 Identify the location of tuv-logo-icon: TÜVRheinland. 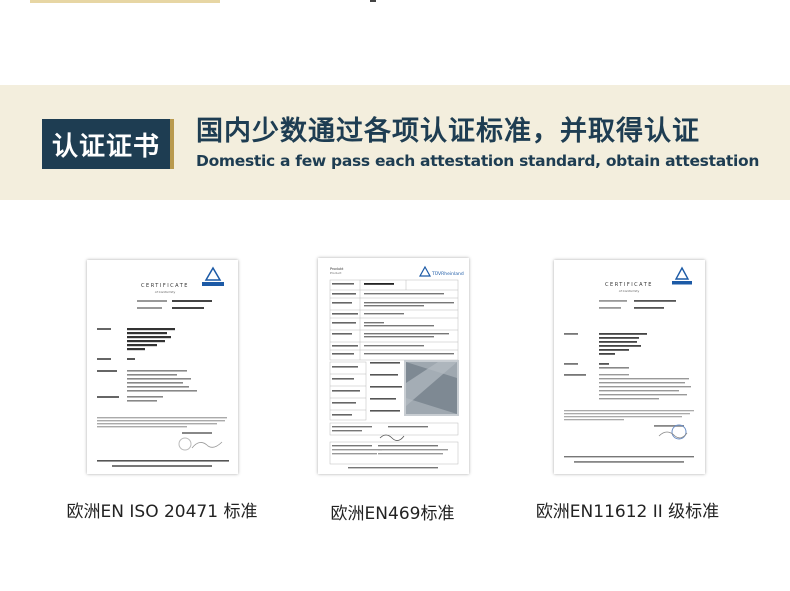
(441, 271).